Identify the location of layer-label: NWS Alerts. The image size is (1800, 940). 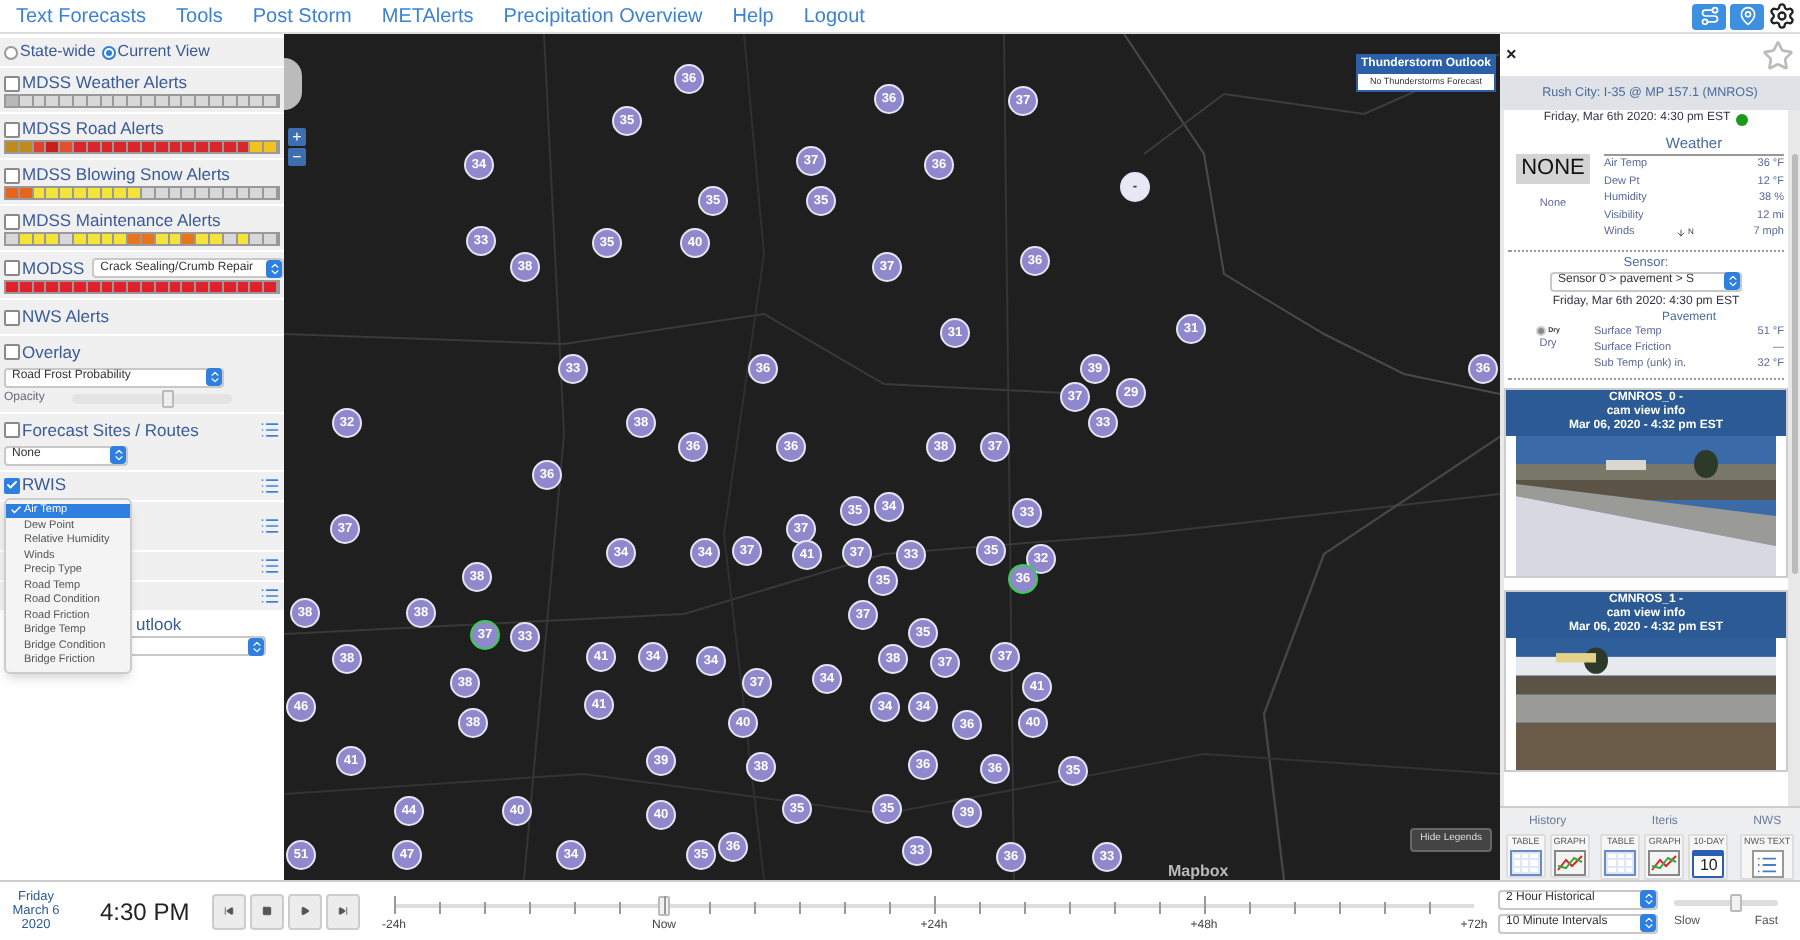
(65, 317).